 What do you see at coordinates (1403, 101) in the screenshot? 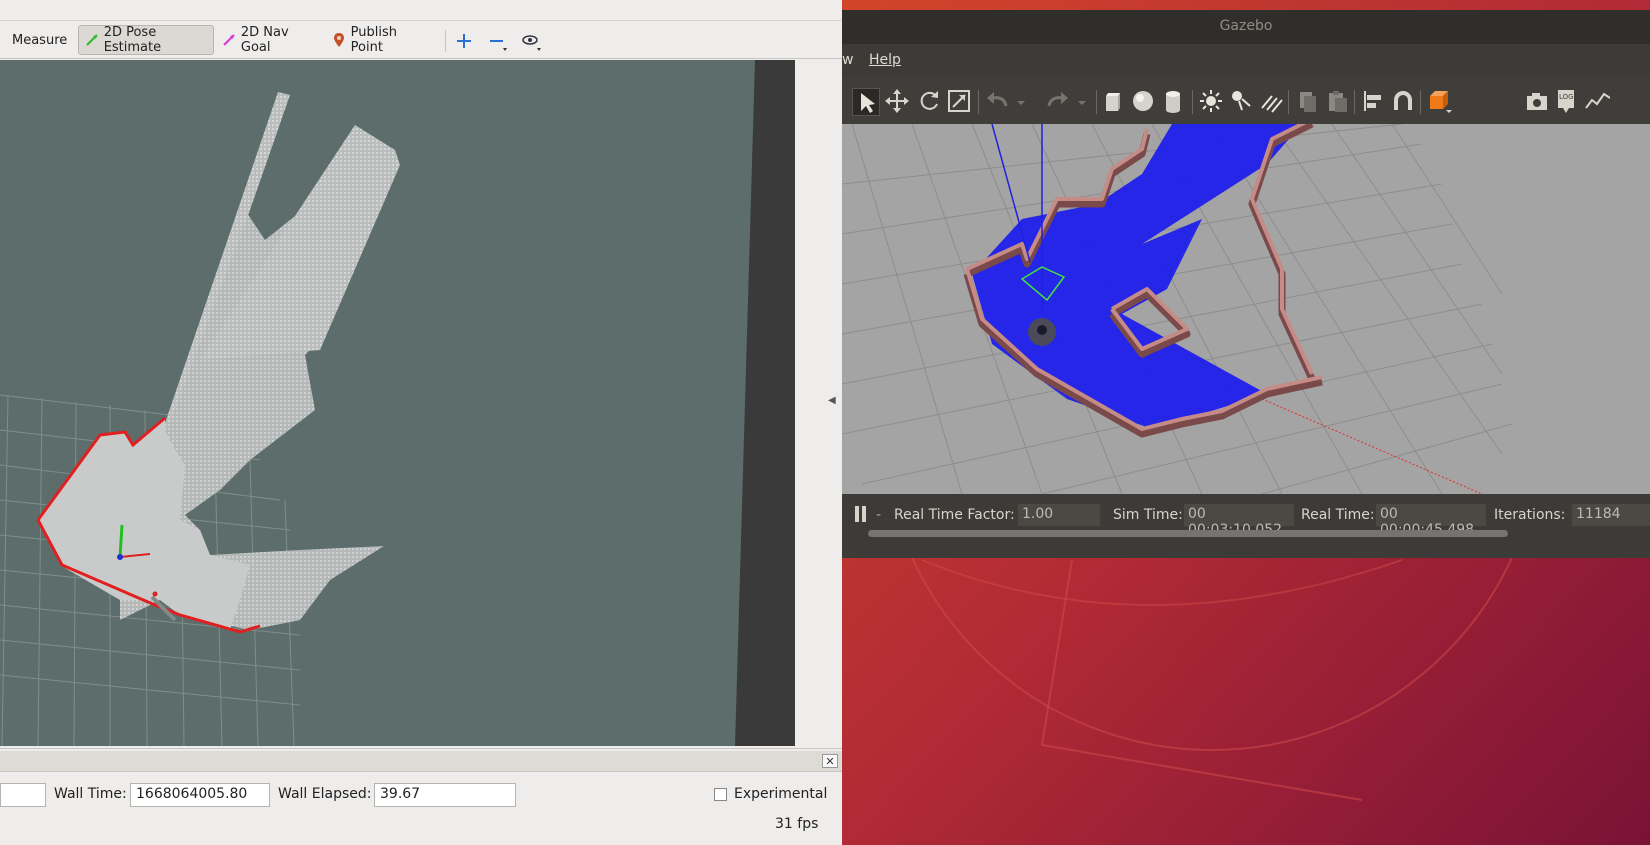
I see `snap-magnet-icon` at bounding box center [1403, 101].